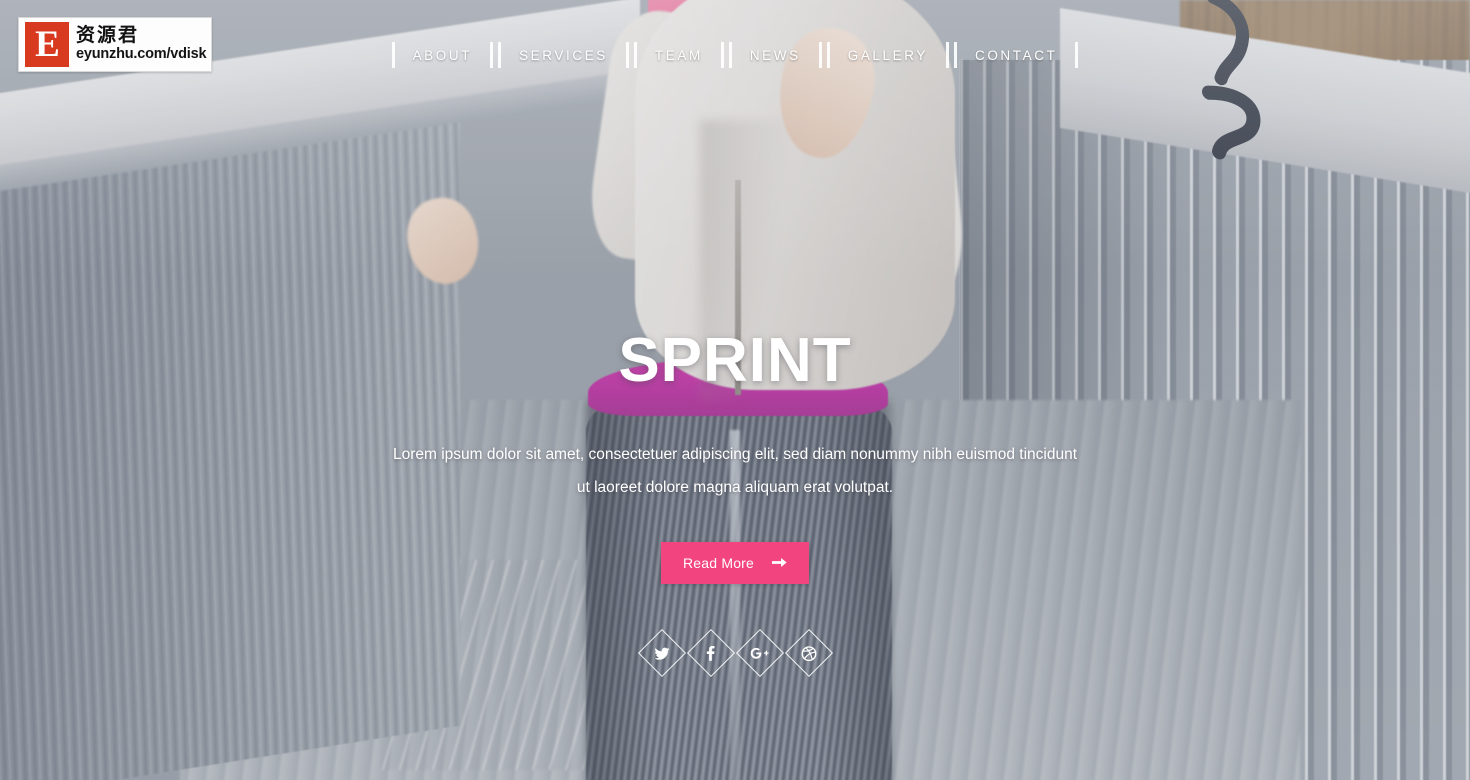 Image resolution: width=1470 pixels, height=780 pixels. I want to click on nav-list: ABOUT SERVICES TEAM NEWS GALLERY CONTACT, so click(735, 55).